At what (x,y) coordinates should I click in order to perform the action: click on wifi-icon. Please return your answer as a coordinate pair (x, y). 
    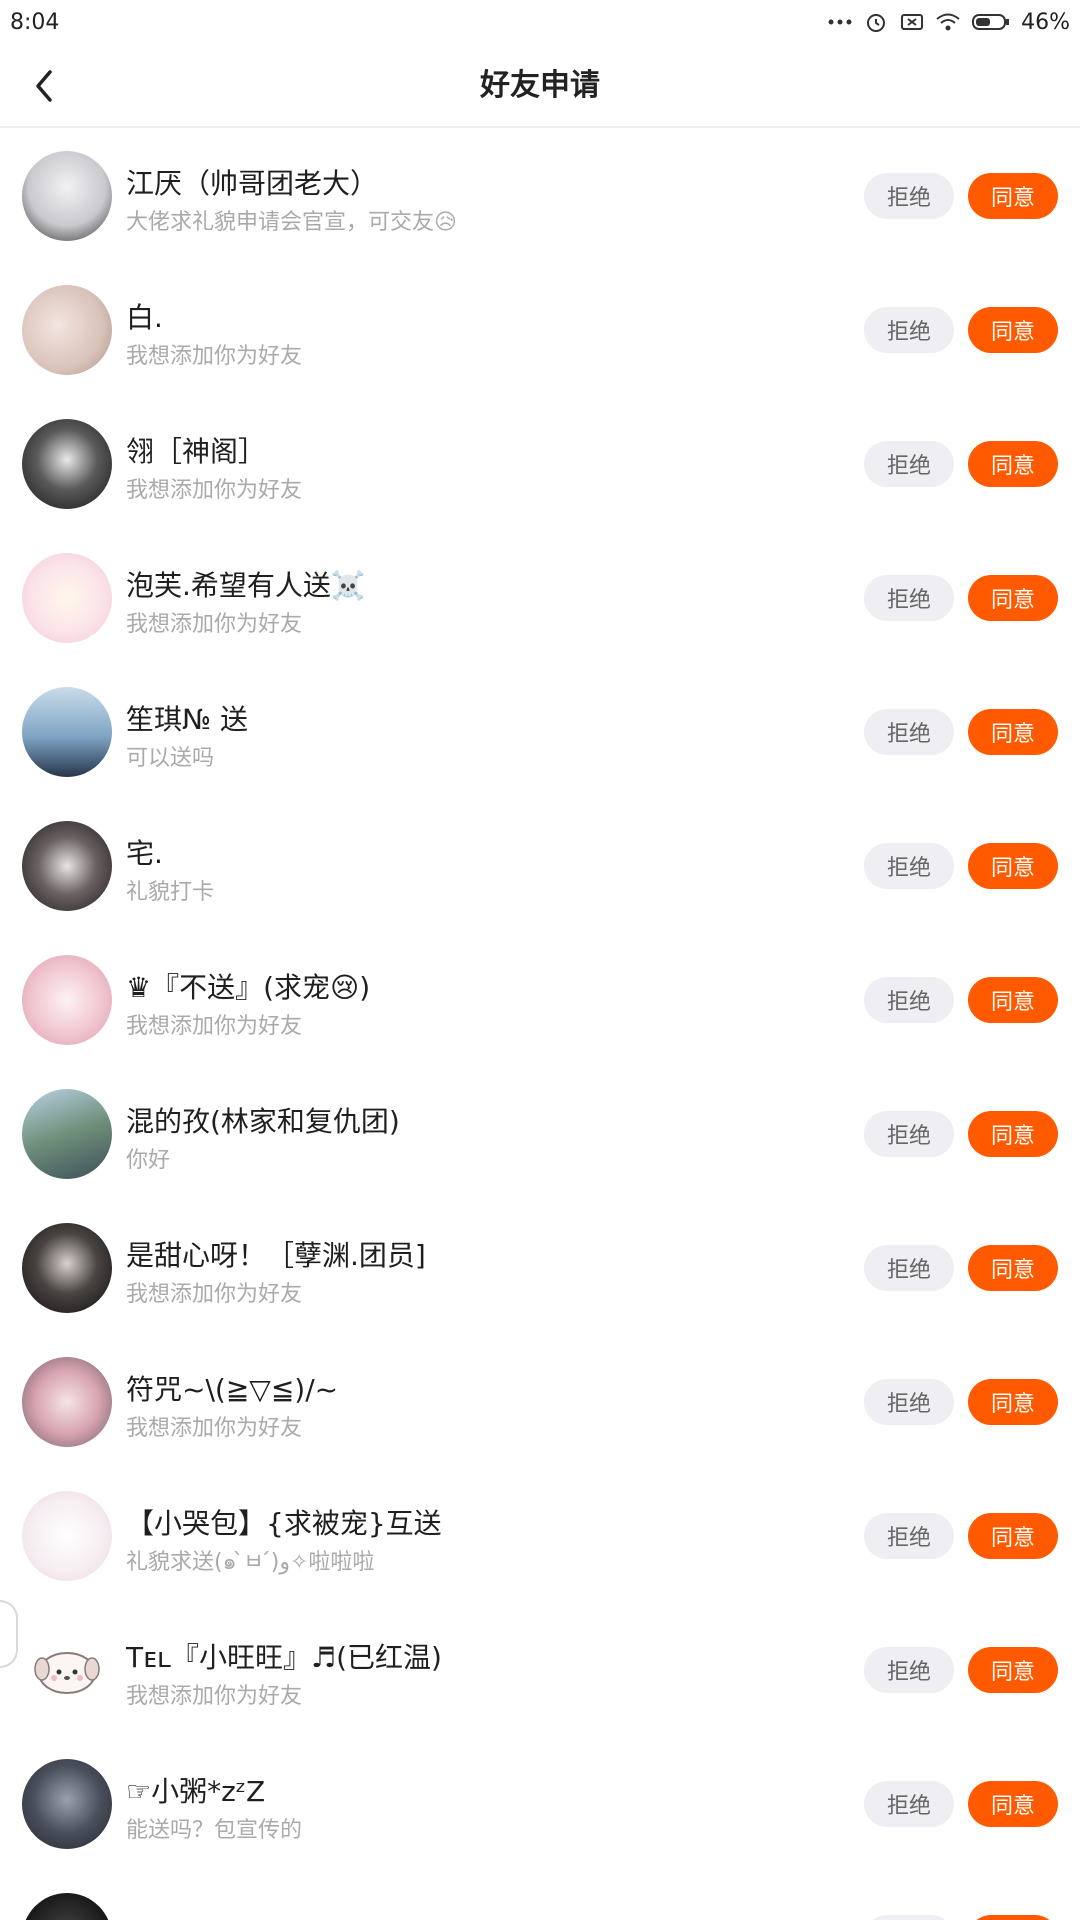
    Looking at the image, I should click on (948, 22).